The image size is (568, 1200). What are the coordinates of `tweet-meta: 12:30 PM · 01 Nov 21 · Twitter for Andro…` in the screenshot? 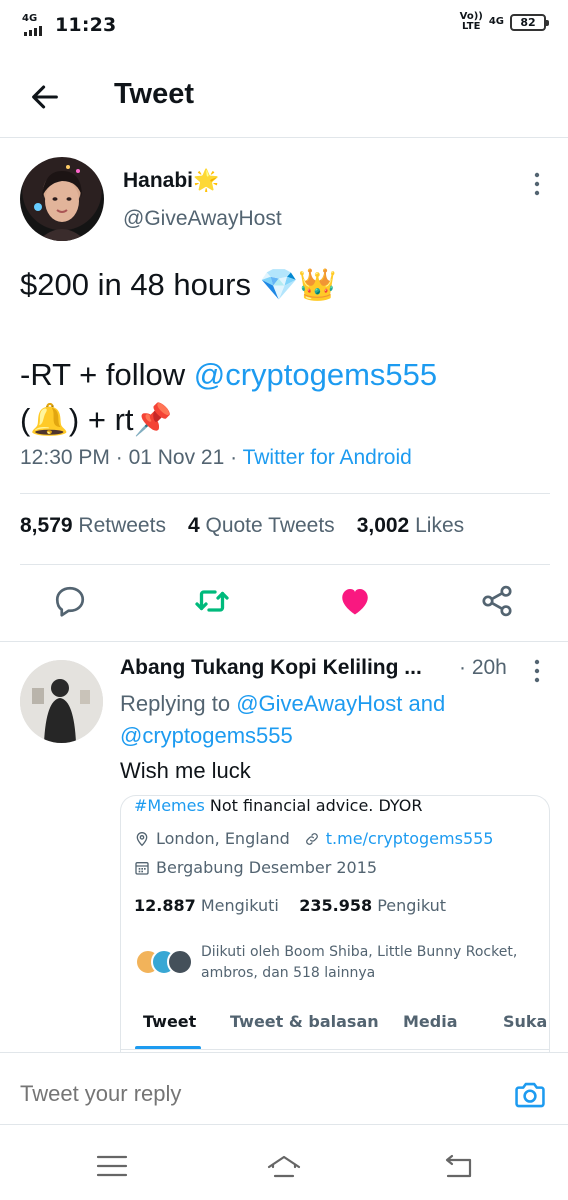 It's located at (216, 458).